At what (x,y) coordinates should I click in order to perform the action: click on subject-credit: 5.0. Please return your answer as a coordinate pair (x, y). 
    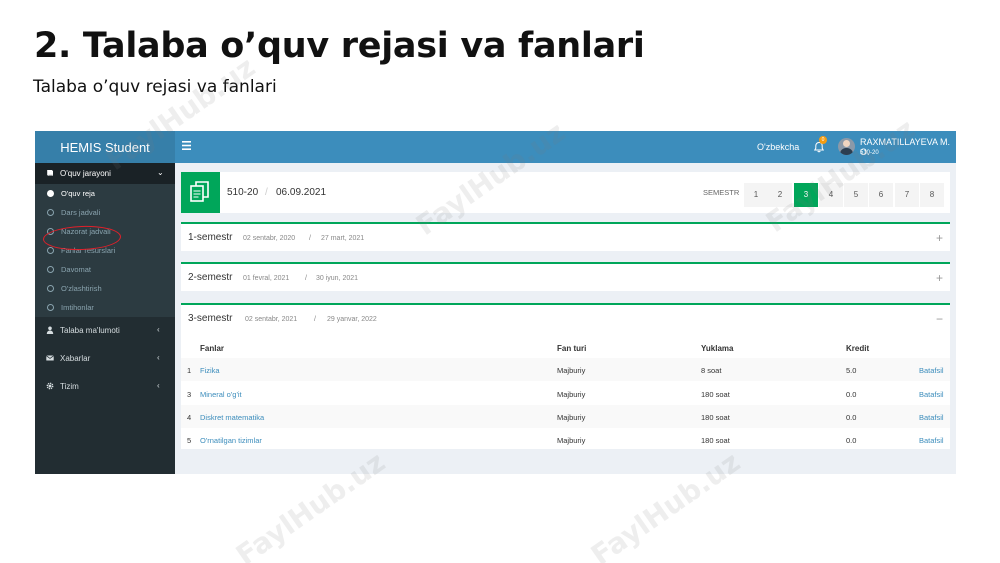
    Looking at the image, I should click on (851, 370).